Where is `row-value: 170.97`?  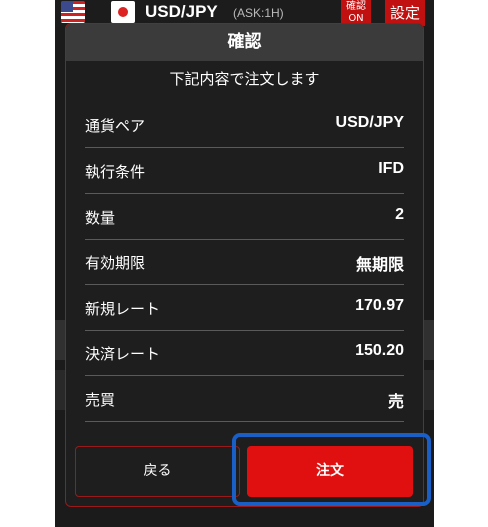
row-value: 170.97 is located at coordinates (379, 305).